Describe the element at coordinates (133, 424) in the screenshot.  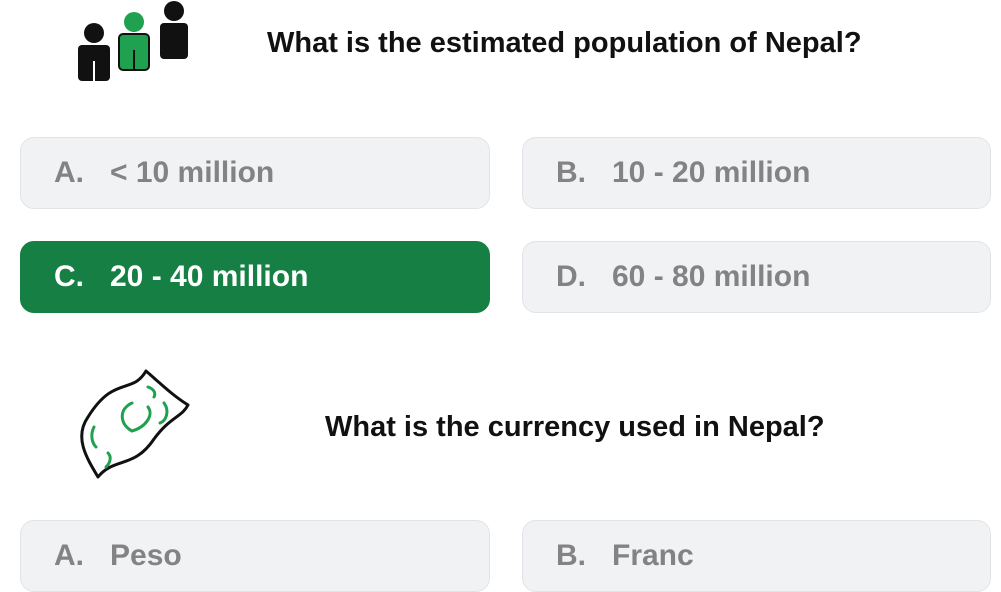
I see `banknote-icon` at that location.